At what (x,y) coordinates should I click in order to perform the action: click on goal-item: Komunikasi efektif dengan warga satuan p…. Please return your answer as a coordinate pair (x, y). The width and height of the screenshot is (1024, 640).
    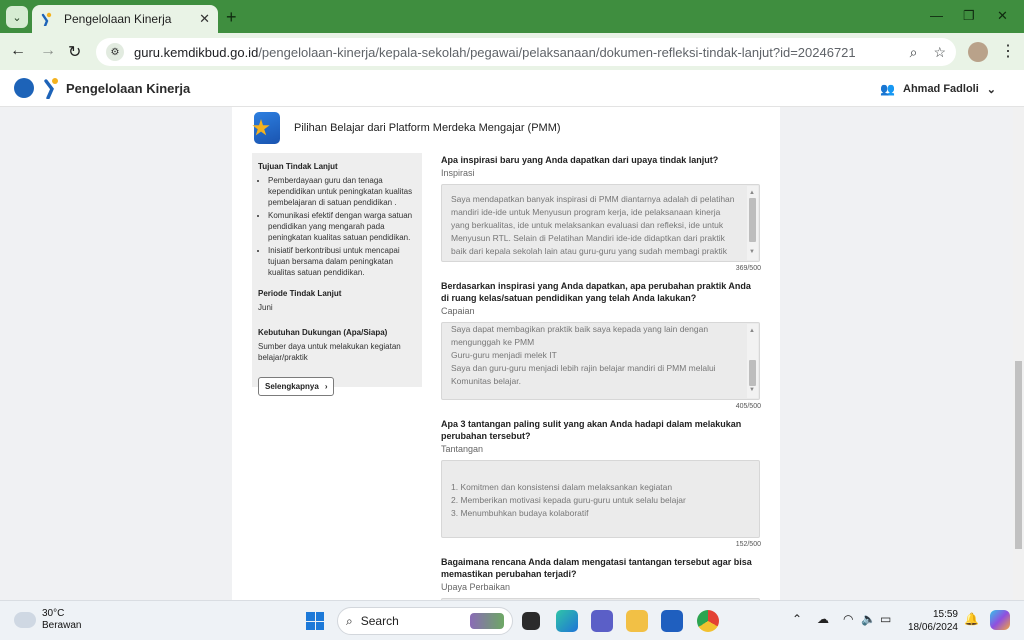
    Looking at the image, I should click on (342, 226).